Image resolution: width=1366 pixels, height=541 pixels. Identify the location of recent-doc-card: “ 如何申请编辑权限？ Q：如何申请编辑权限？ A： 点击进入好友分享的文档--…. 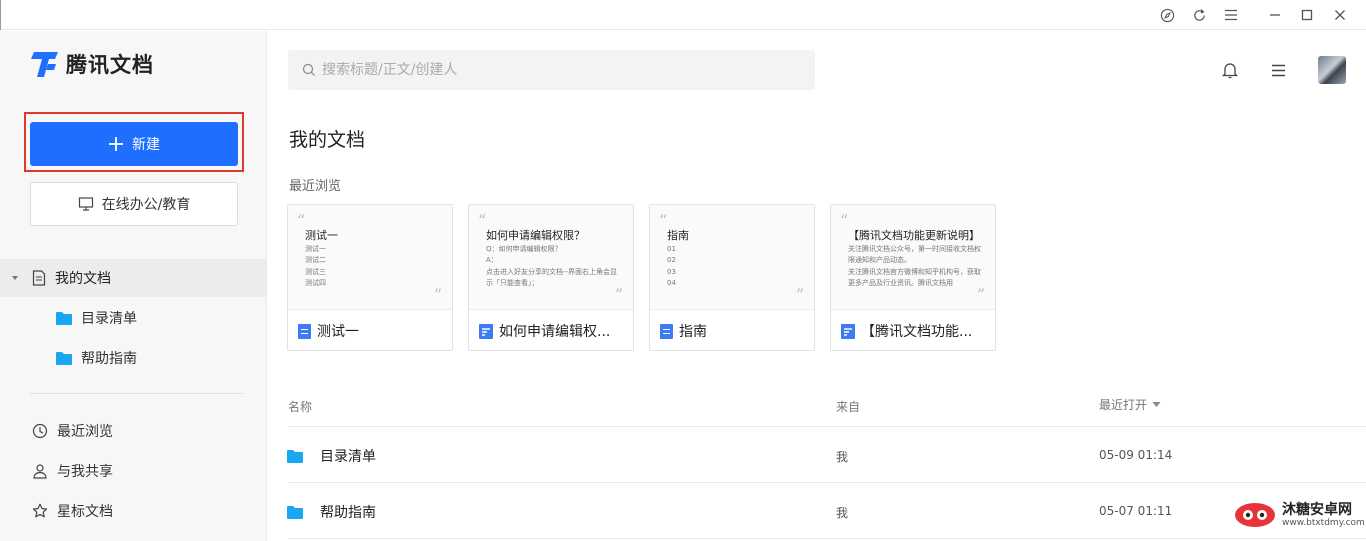
(551, 277).